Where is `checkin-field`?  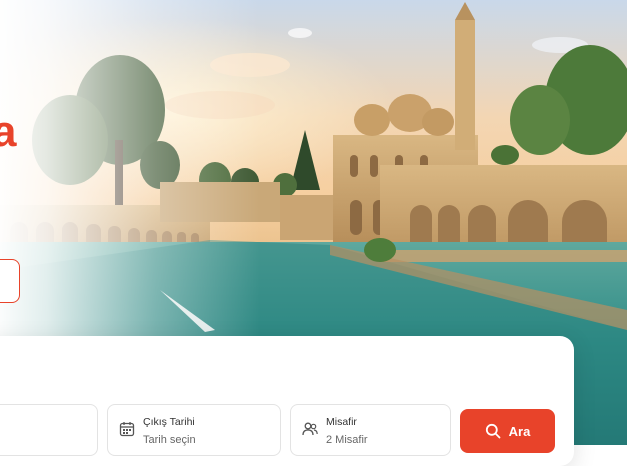 checkin-field is located at coordinates (49, 430).